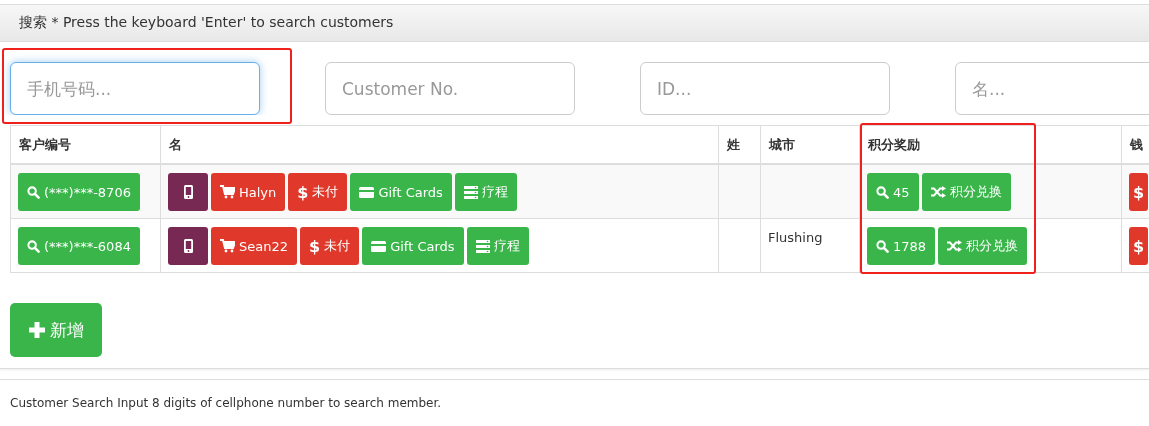  What do you see at coordinates (226, 403) in the screenshot?
I see `help-text: Customer Search Input 8 digits of cellphone number to search member.` at bounding box center [226, 403].